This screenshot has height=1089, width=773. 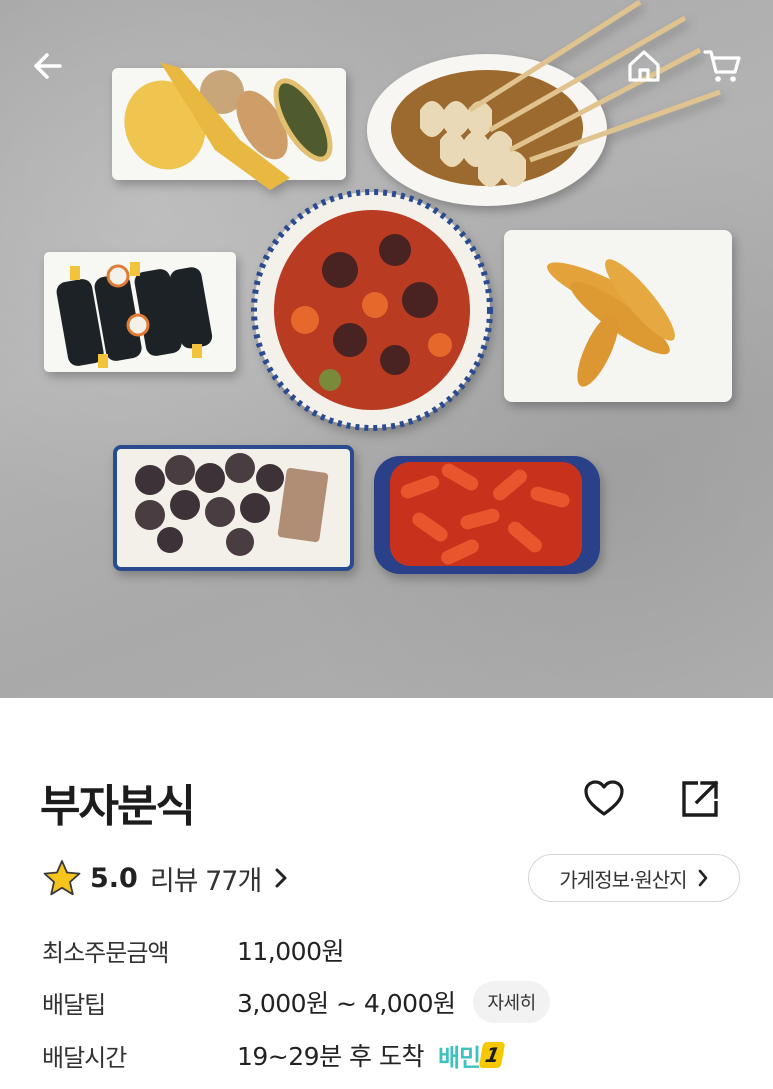 I want to click on delivery-tip-label: 배달팁, so click(x=74, y=1004).